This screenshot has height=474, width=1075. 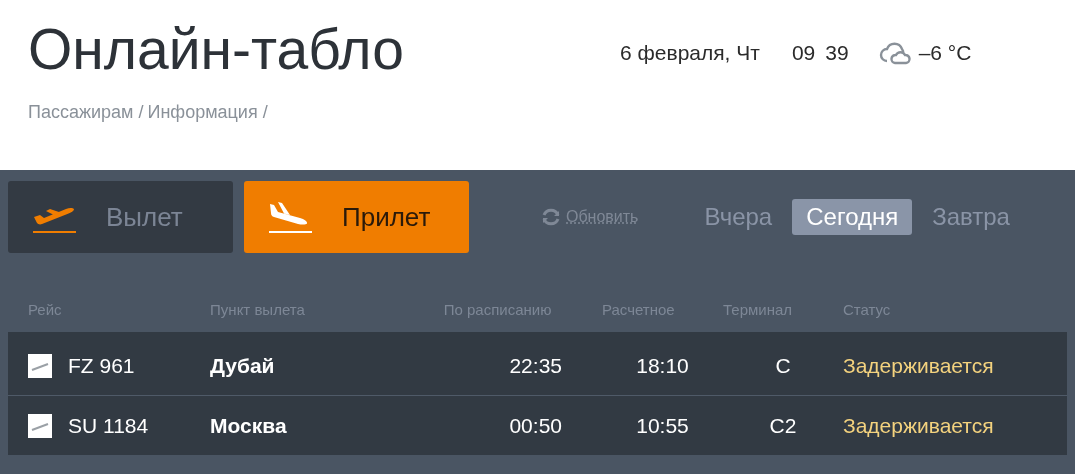 I want to click on clock-minutes: 39, so click(x=837, y=53).